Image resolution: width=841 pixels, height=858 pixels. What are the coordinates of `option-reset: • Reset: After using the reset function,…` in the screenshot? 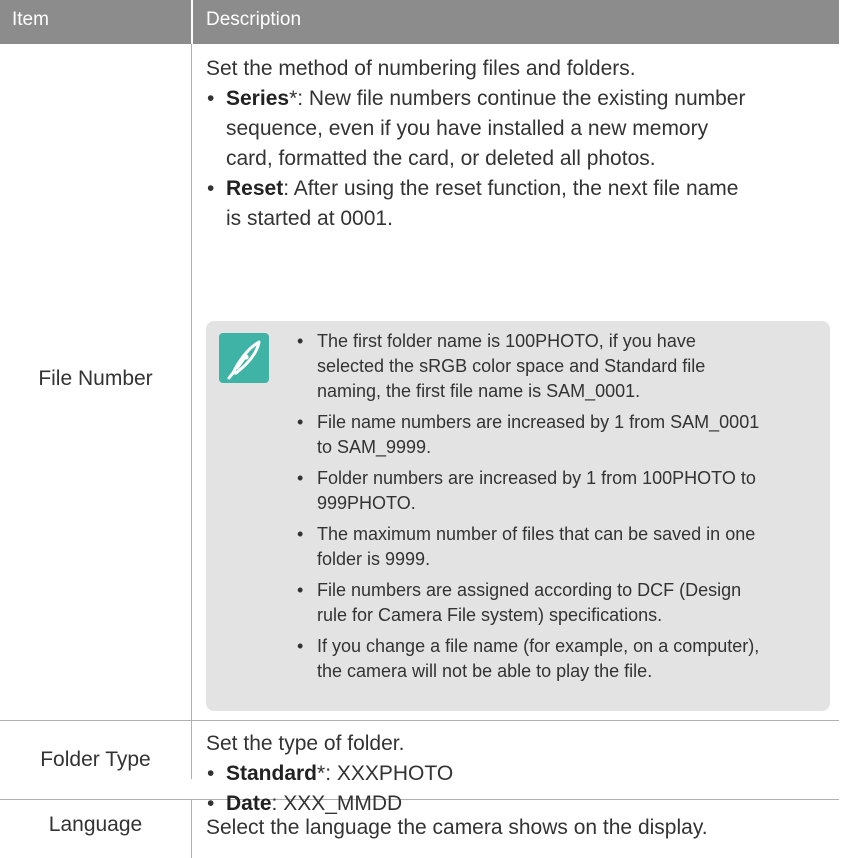 It's located at (516, 204).